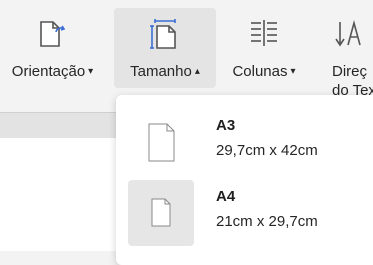 Image resolution: width=373 pixels, height=265 pixels. Describe the element at coordinates (62, 194) in the screenshot. I see `document-page` at that location.